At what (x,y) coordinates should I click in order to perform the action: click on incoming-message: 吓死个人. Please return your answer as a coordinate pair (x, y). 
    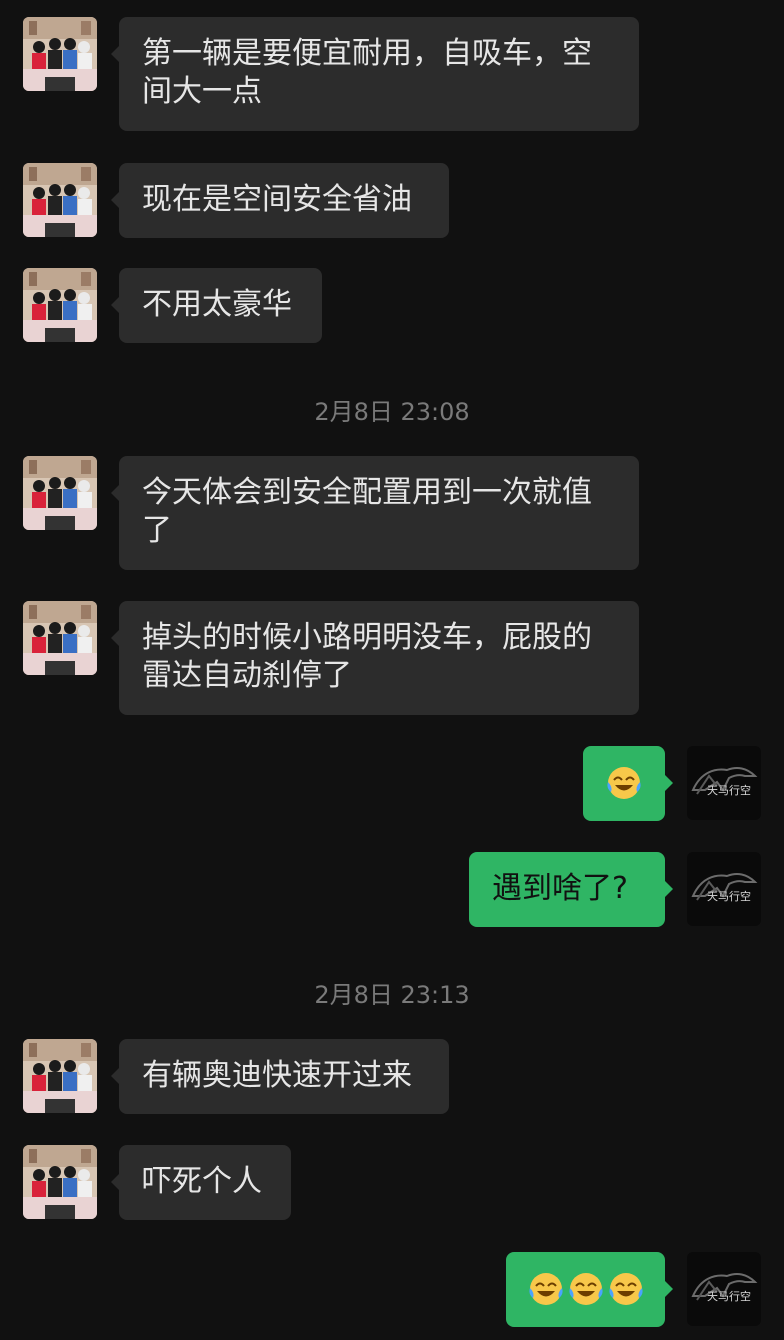
    Looking at the image, I should click on (201, 1182).